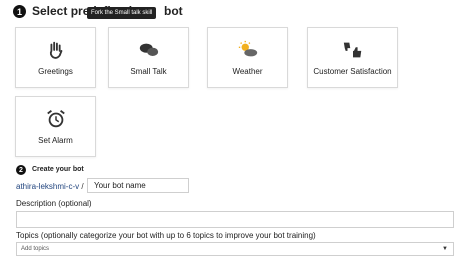 This screenshot has height=272, width=474. What do you see at coordinates (235, 249) in the screenshot?
I see `topics-select: Add topics ▼` at bounding box center [235, 249].